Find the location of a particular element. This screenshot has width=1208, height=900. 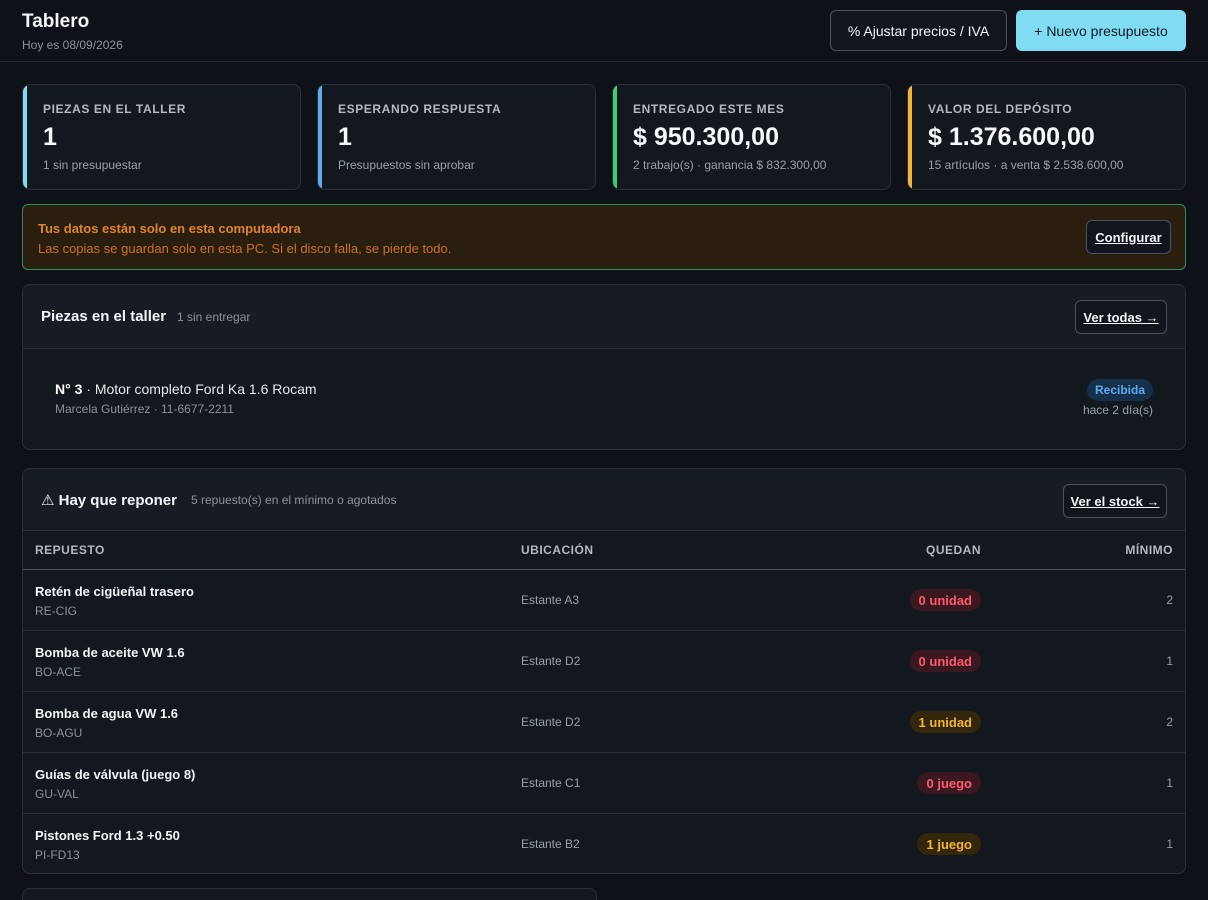

stat-label: ENTREGADO ESTE MES is located at coordinates (709, 109).